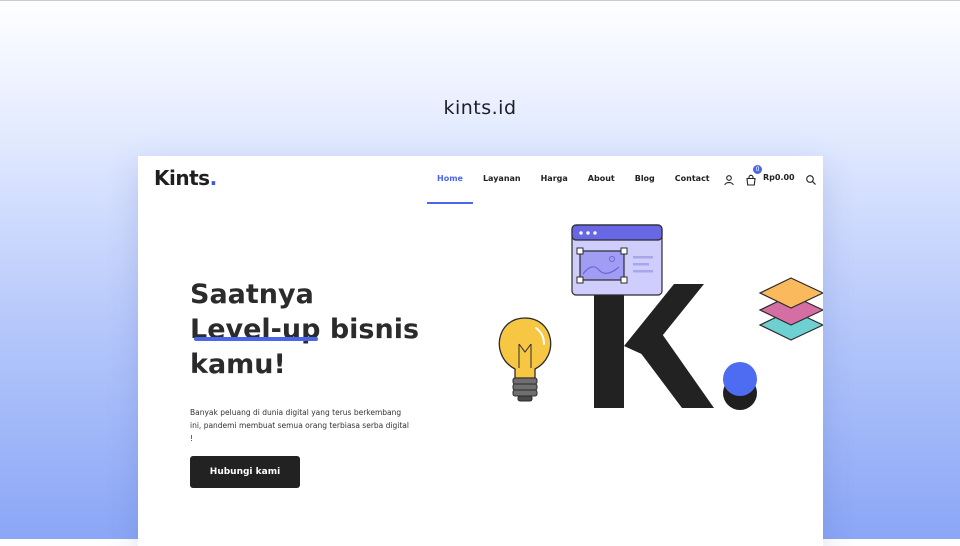  Describe the element at coordinates (238, 364) in the screenshot. I see `hero-title-line3: kamu!` at that location.